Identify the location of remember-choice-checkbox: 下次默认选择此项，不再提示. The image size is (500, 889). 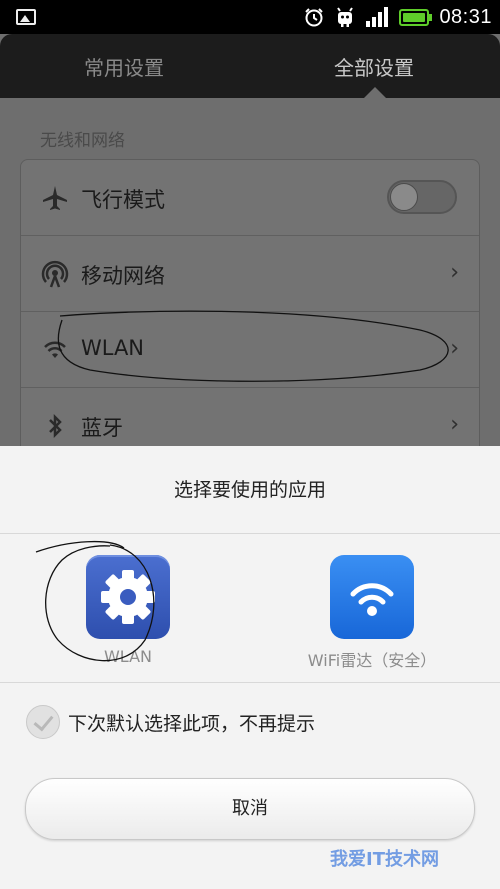
(170, 722).